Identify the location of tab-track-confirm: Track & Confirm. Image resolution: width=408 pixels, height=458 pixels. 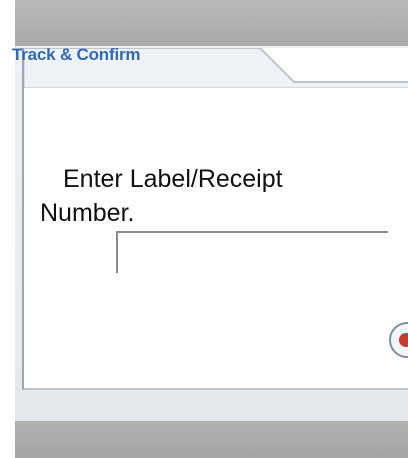
(76, 55).